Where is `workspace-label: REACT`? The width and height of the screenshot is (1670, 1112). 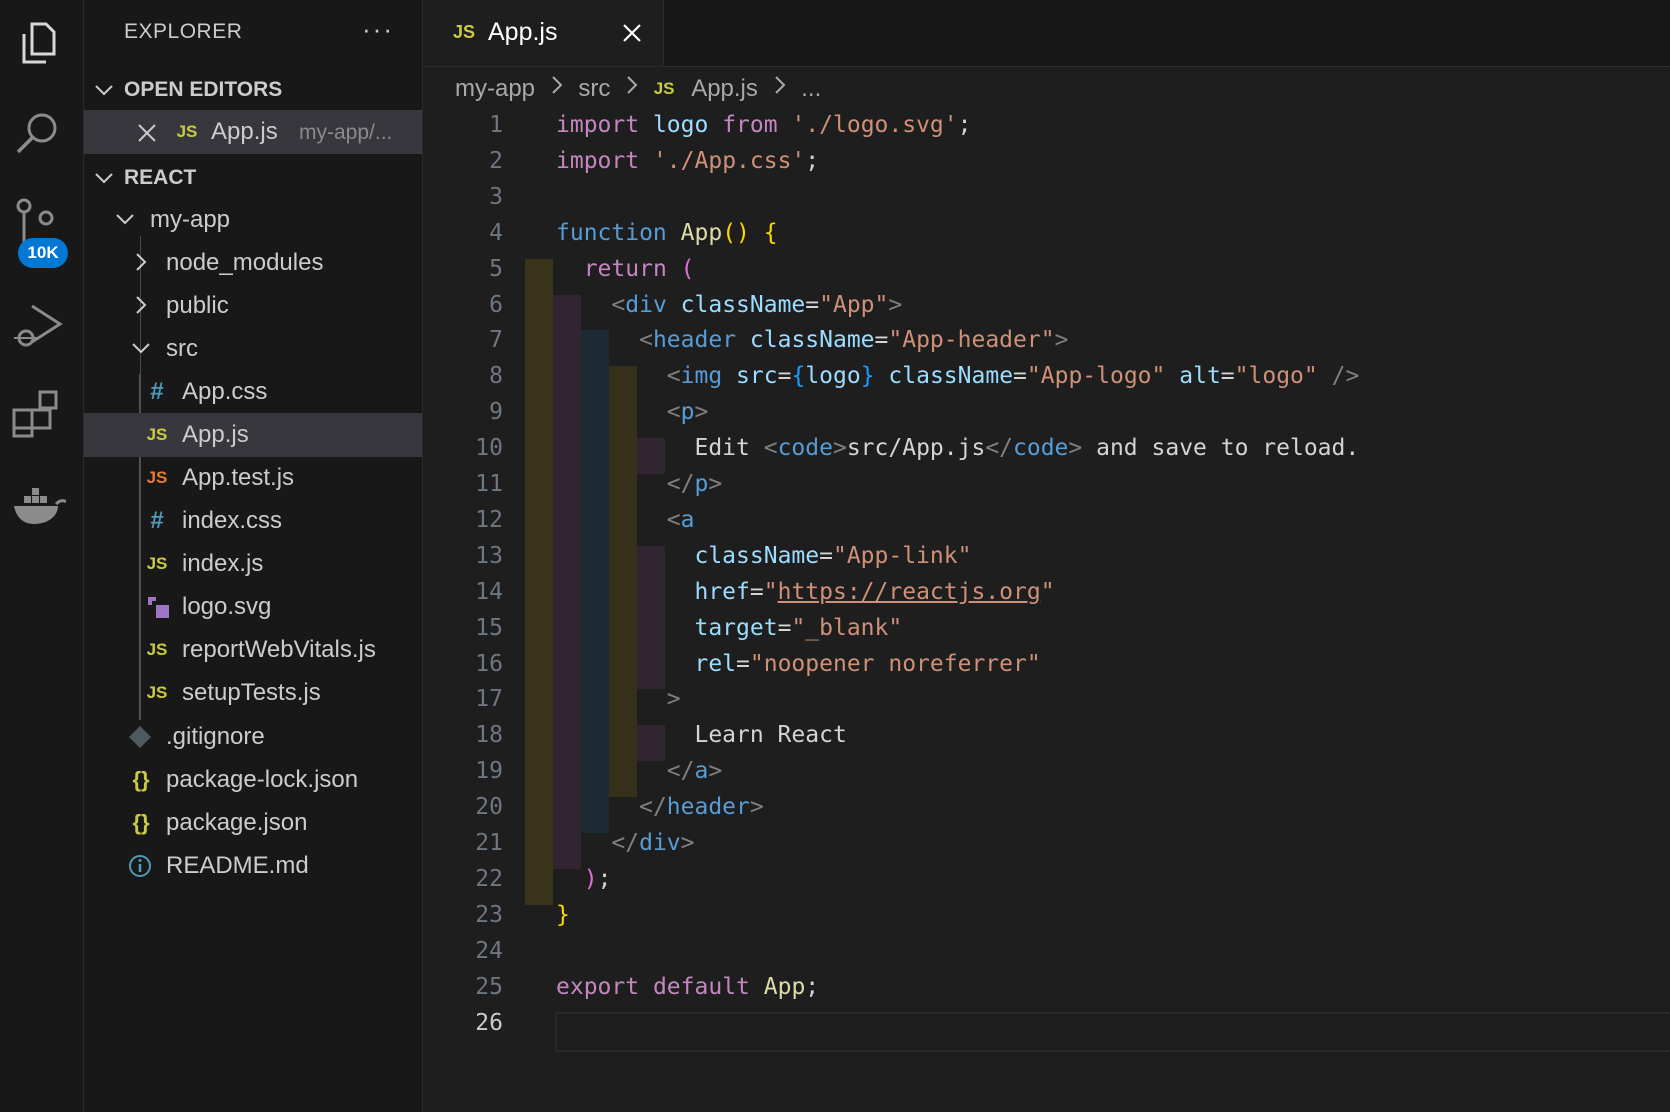
workspace-label: REACT is located at coordinates (160, 177).